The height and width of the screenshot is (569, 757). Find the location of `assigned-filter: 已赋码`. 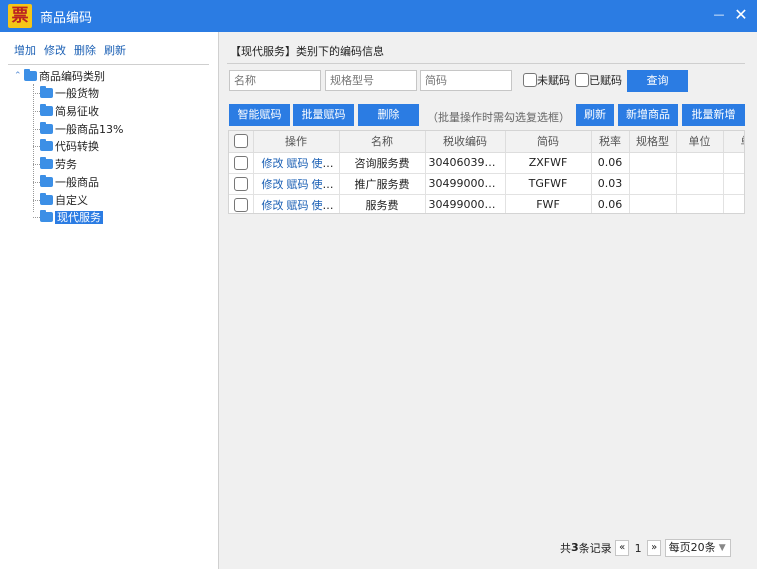

assigned-filter: 已赋码 is located at coordinates (598, 80).